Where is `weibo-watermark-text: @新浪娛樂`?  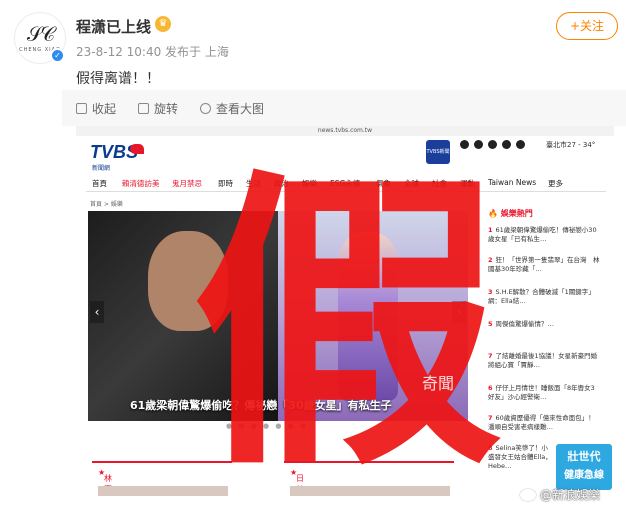 weibo-watermark-text: @新浪娛樂 is located at coordinates (570, 495).